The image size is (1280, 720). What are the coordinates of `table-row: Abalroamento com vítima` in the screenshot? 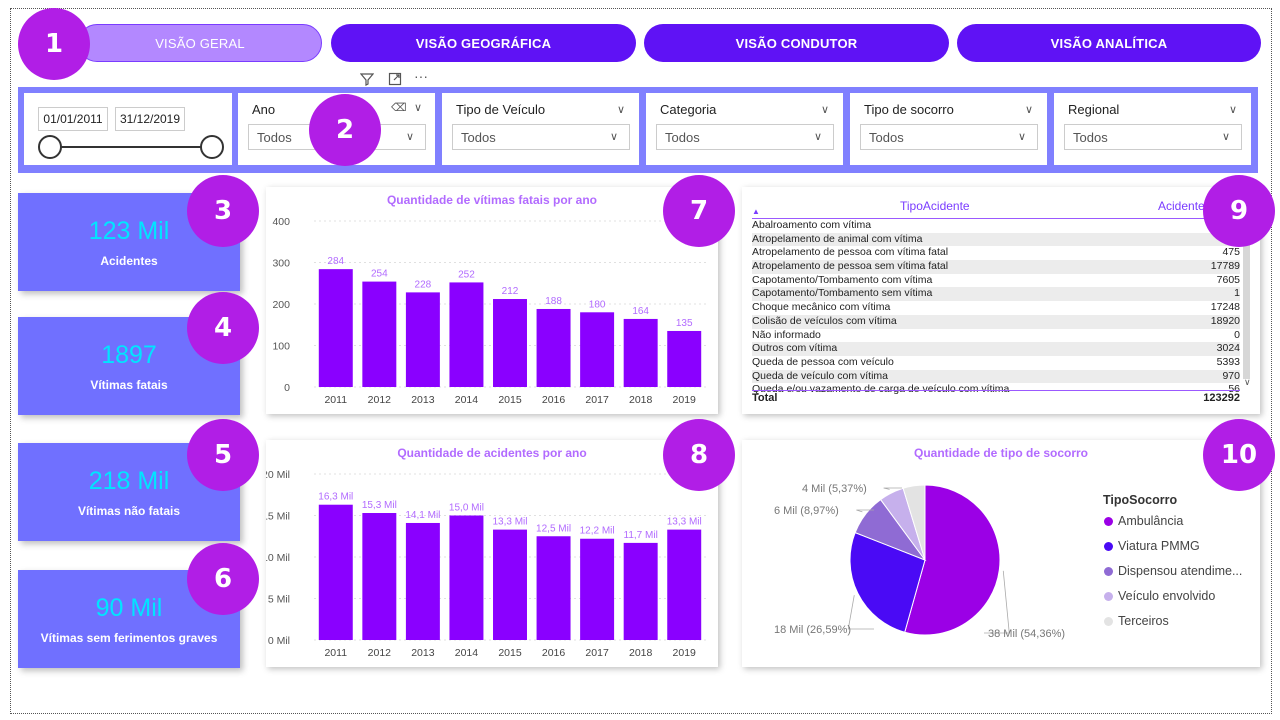 It's located at (996, 226).